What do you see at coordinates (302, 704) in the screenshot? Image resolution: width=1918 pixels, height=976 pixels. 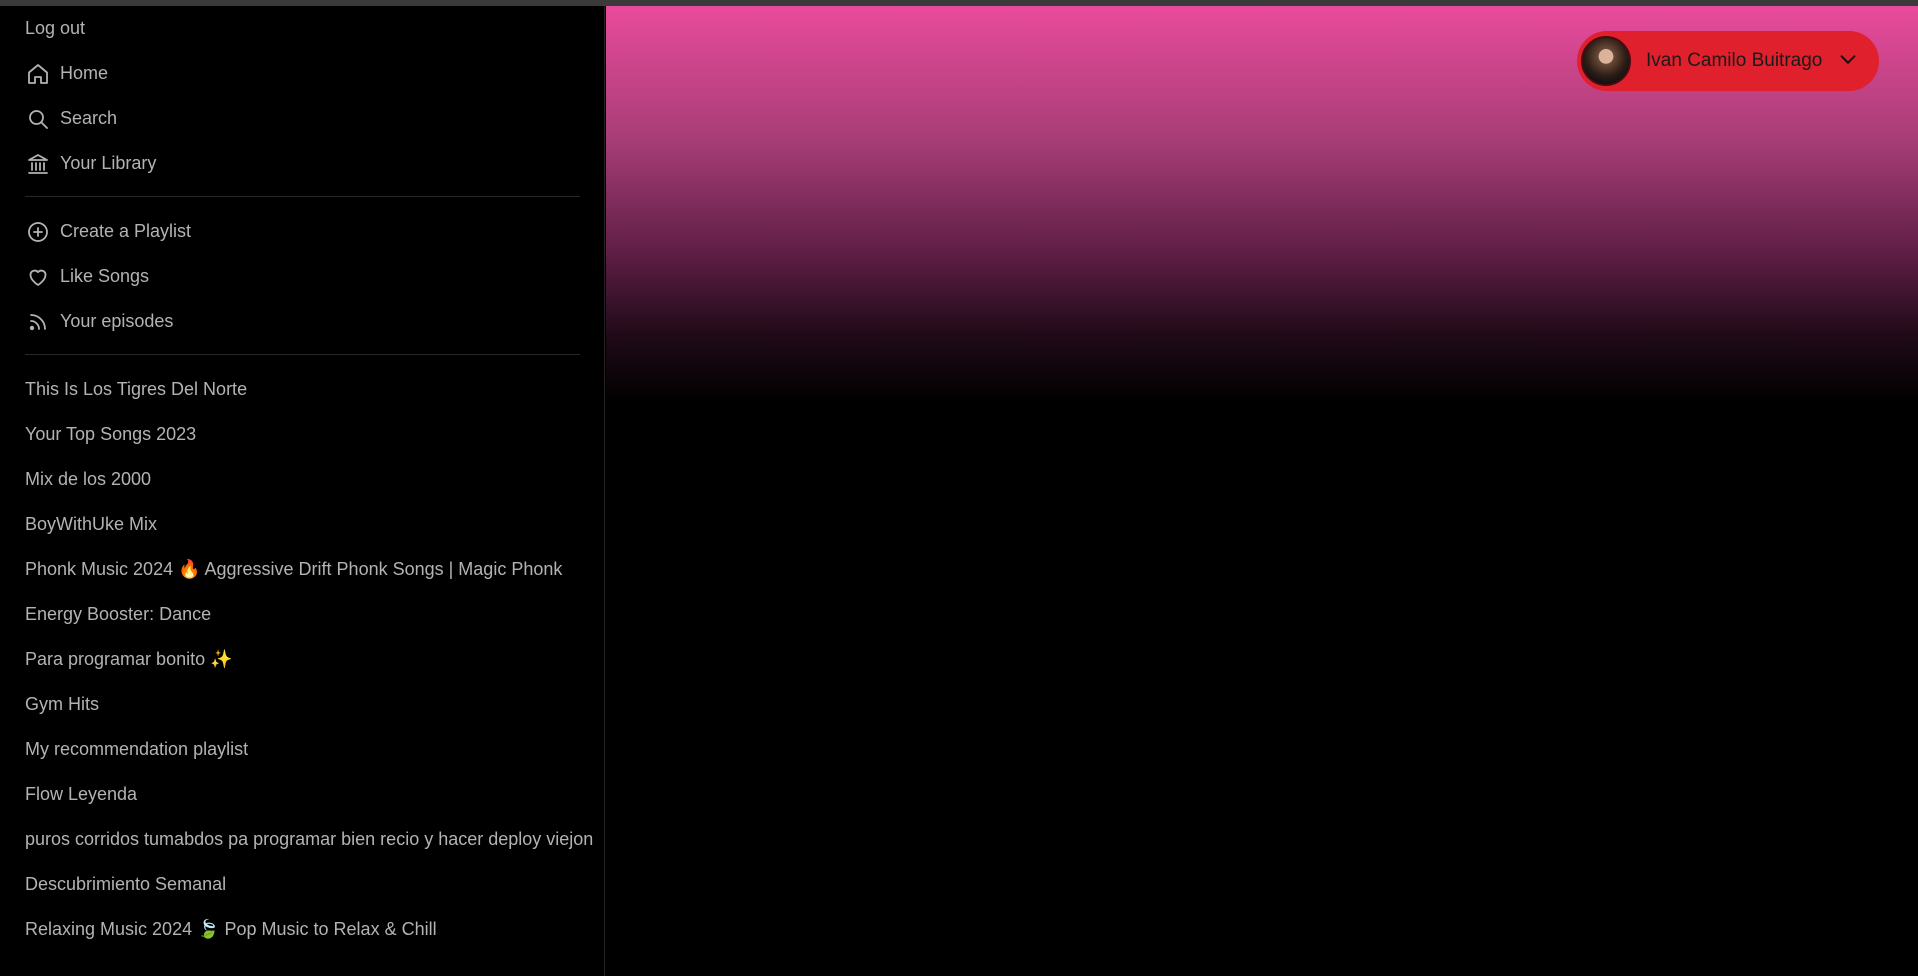 I see `playlist-item: Gym Hits` at bounding box center [302, 704].